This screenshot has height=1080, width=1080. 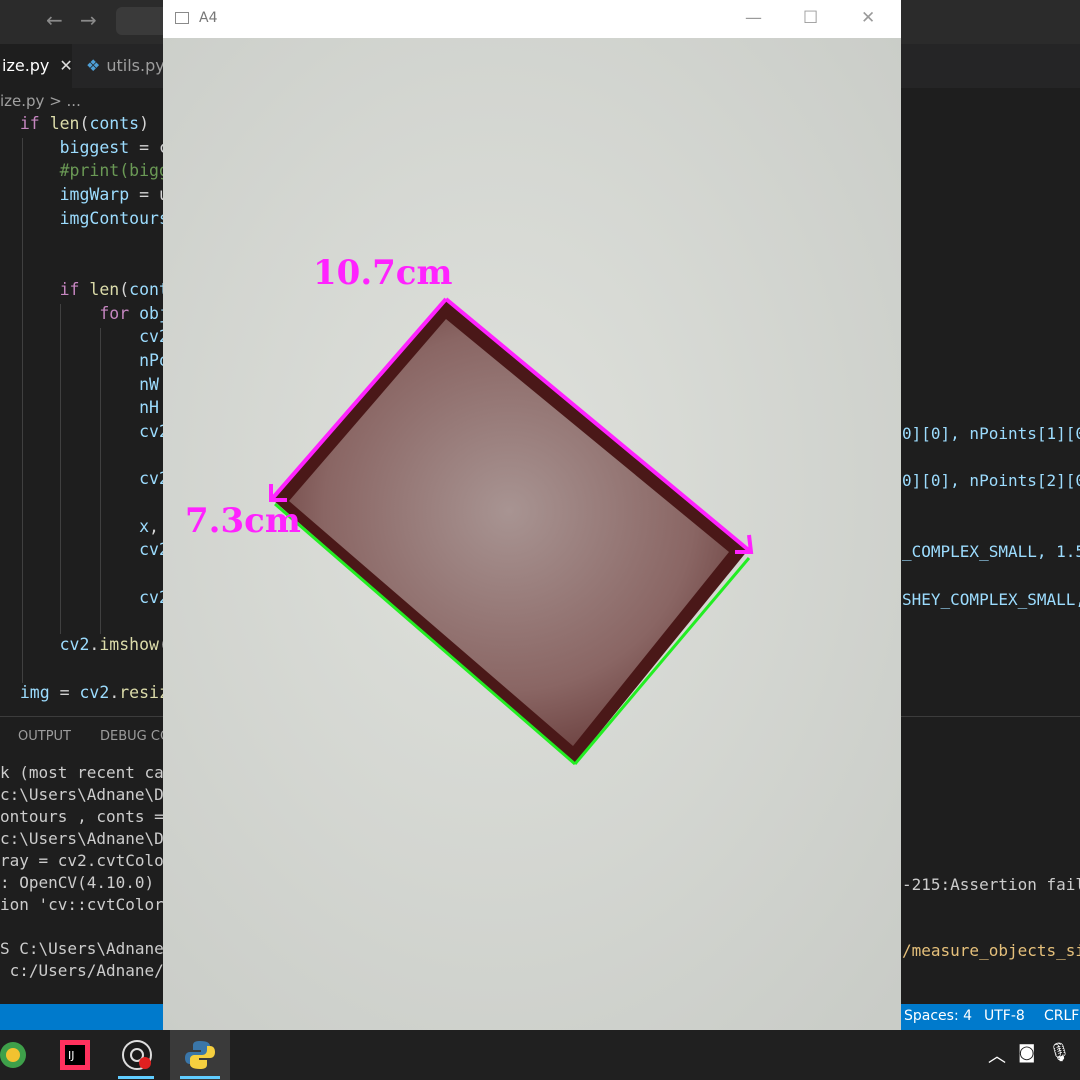 I want to click on maximize-button: ☐, so click(x=810, y=18).